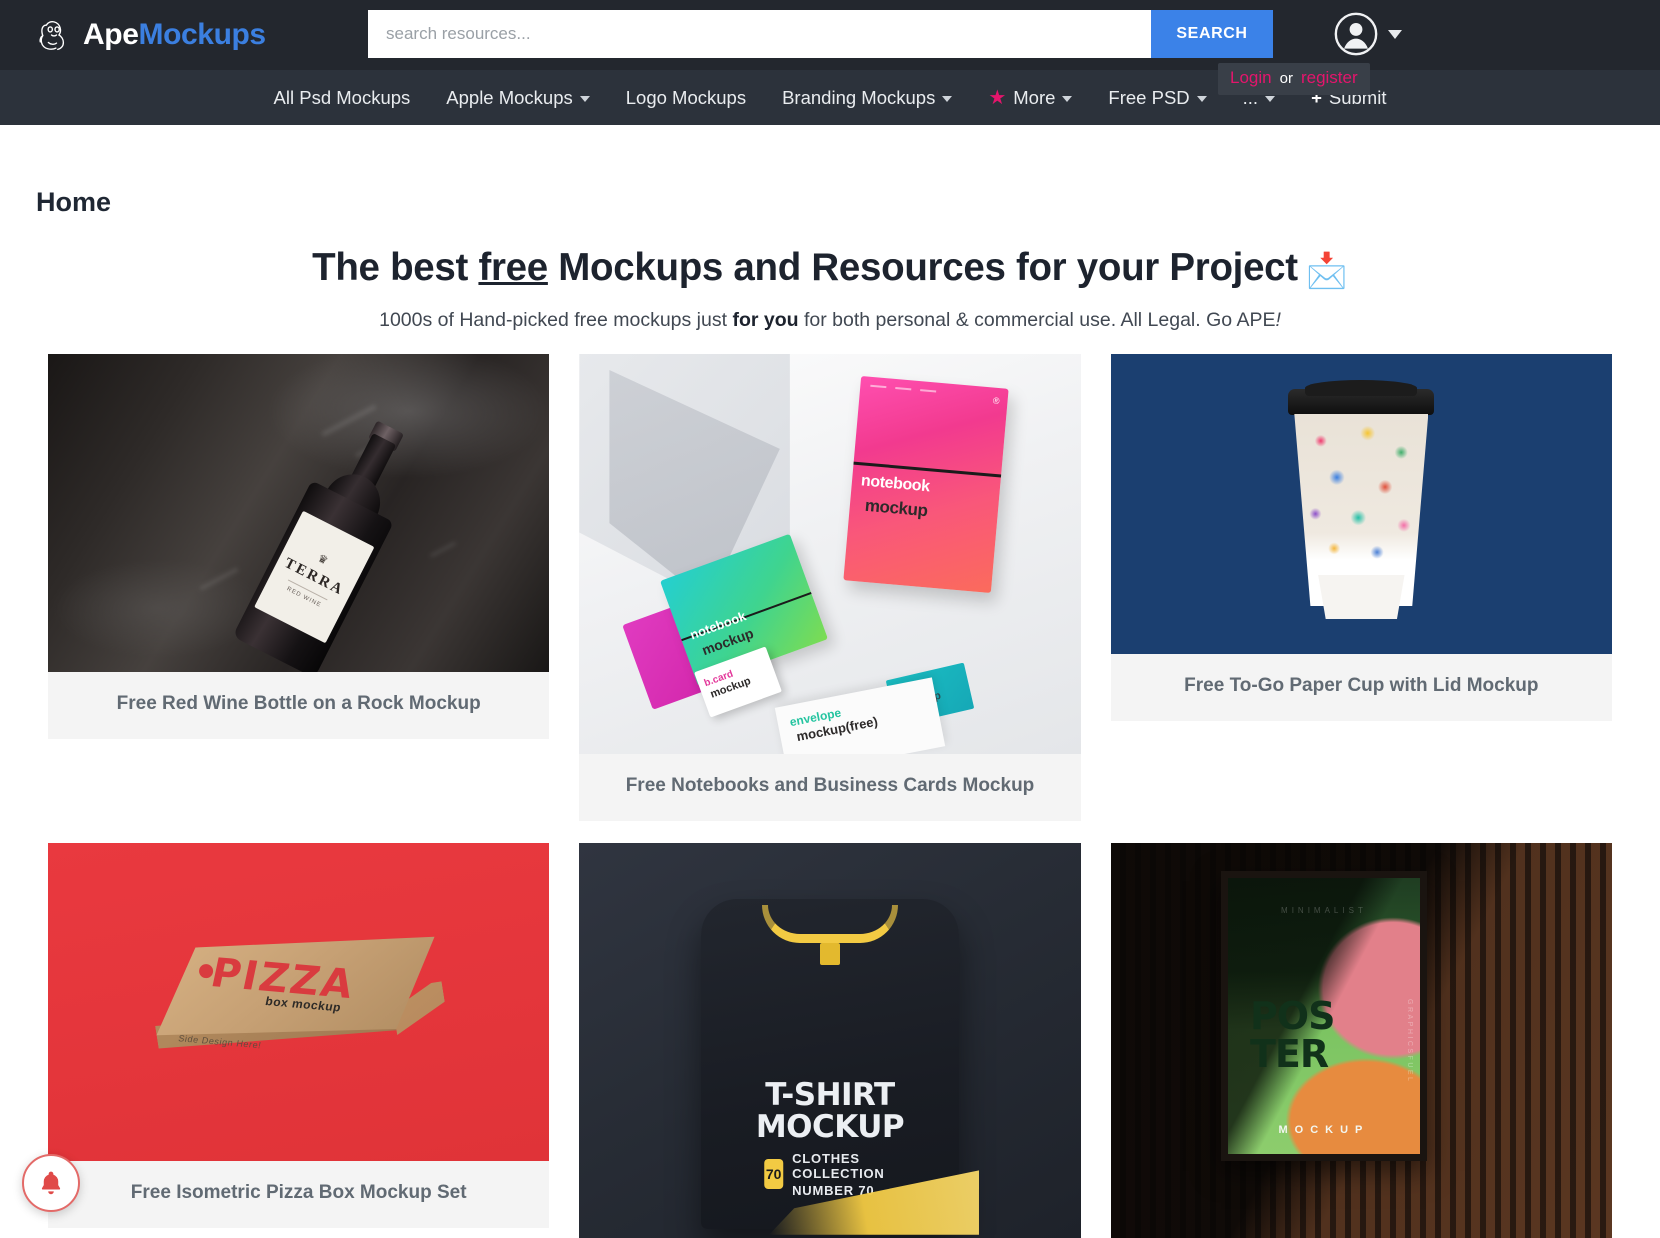  I want to click on nav-item-free-psd: Free PSD, so click(1157, 97).